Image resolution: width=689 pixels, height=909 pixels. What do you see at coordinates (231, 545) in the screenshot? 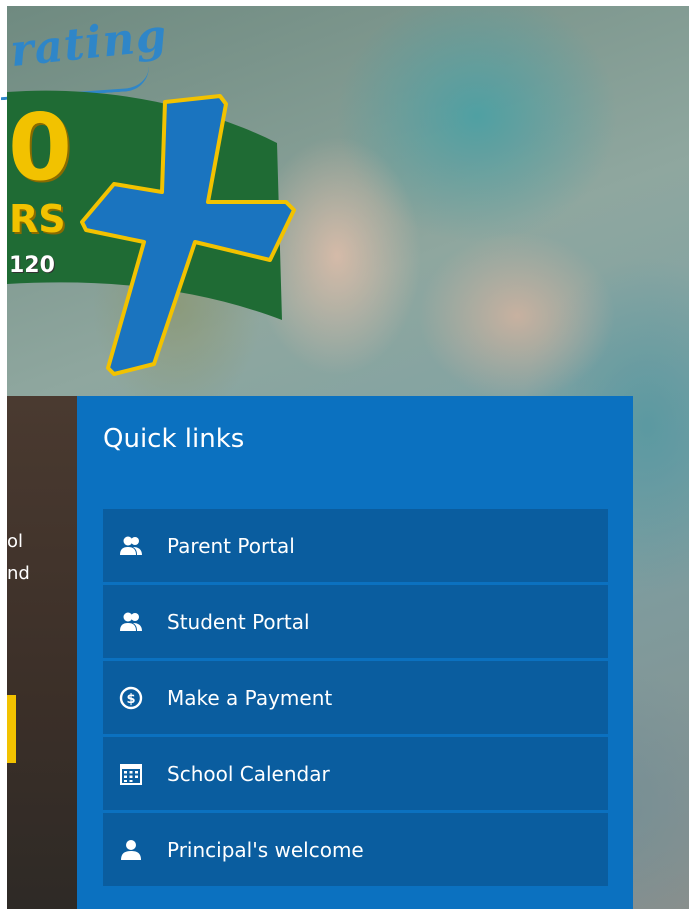
I see `link-label: Parent Portal` at bounding box center [231, 545].